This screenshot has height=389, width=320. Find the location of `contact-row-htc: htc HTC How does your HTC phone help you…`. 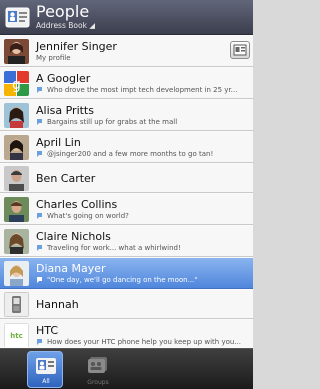

contact-row-htc: htc HTC How does your HTC phone help you… is located at coordinates (126, 333).